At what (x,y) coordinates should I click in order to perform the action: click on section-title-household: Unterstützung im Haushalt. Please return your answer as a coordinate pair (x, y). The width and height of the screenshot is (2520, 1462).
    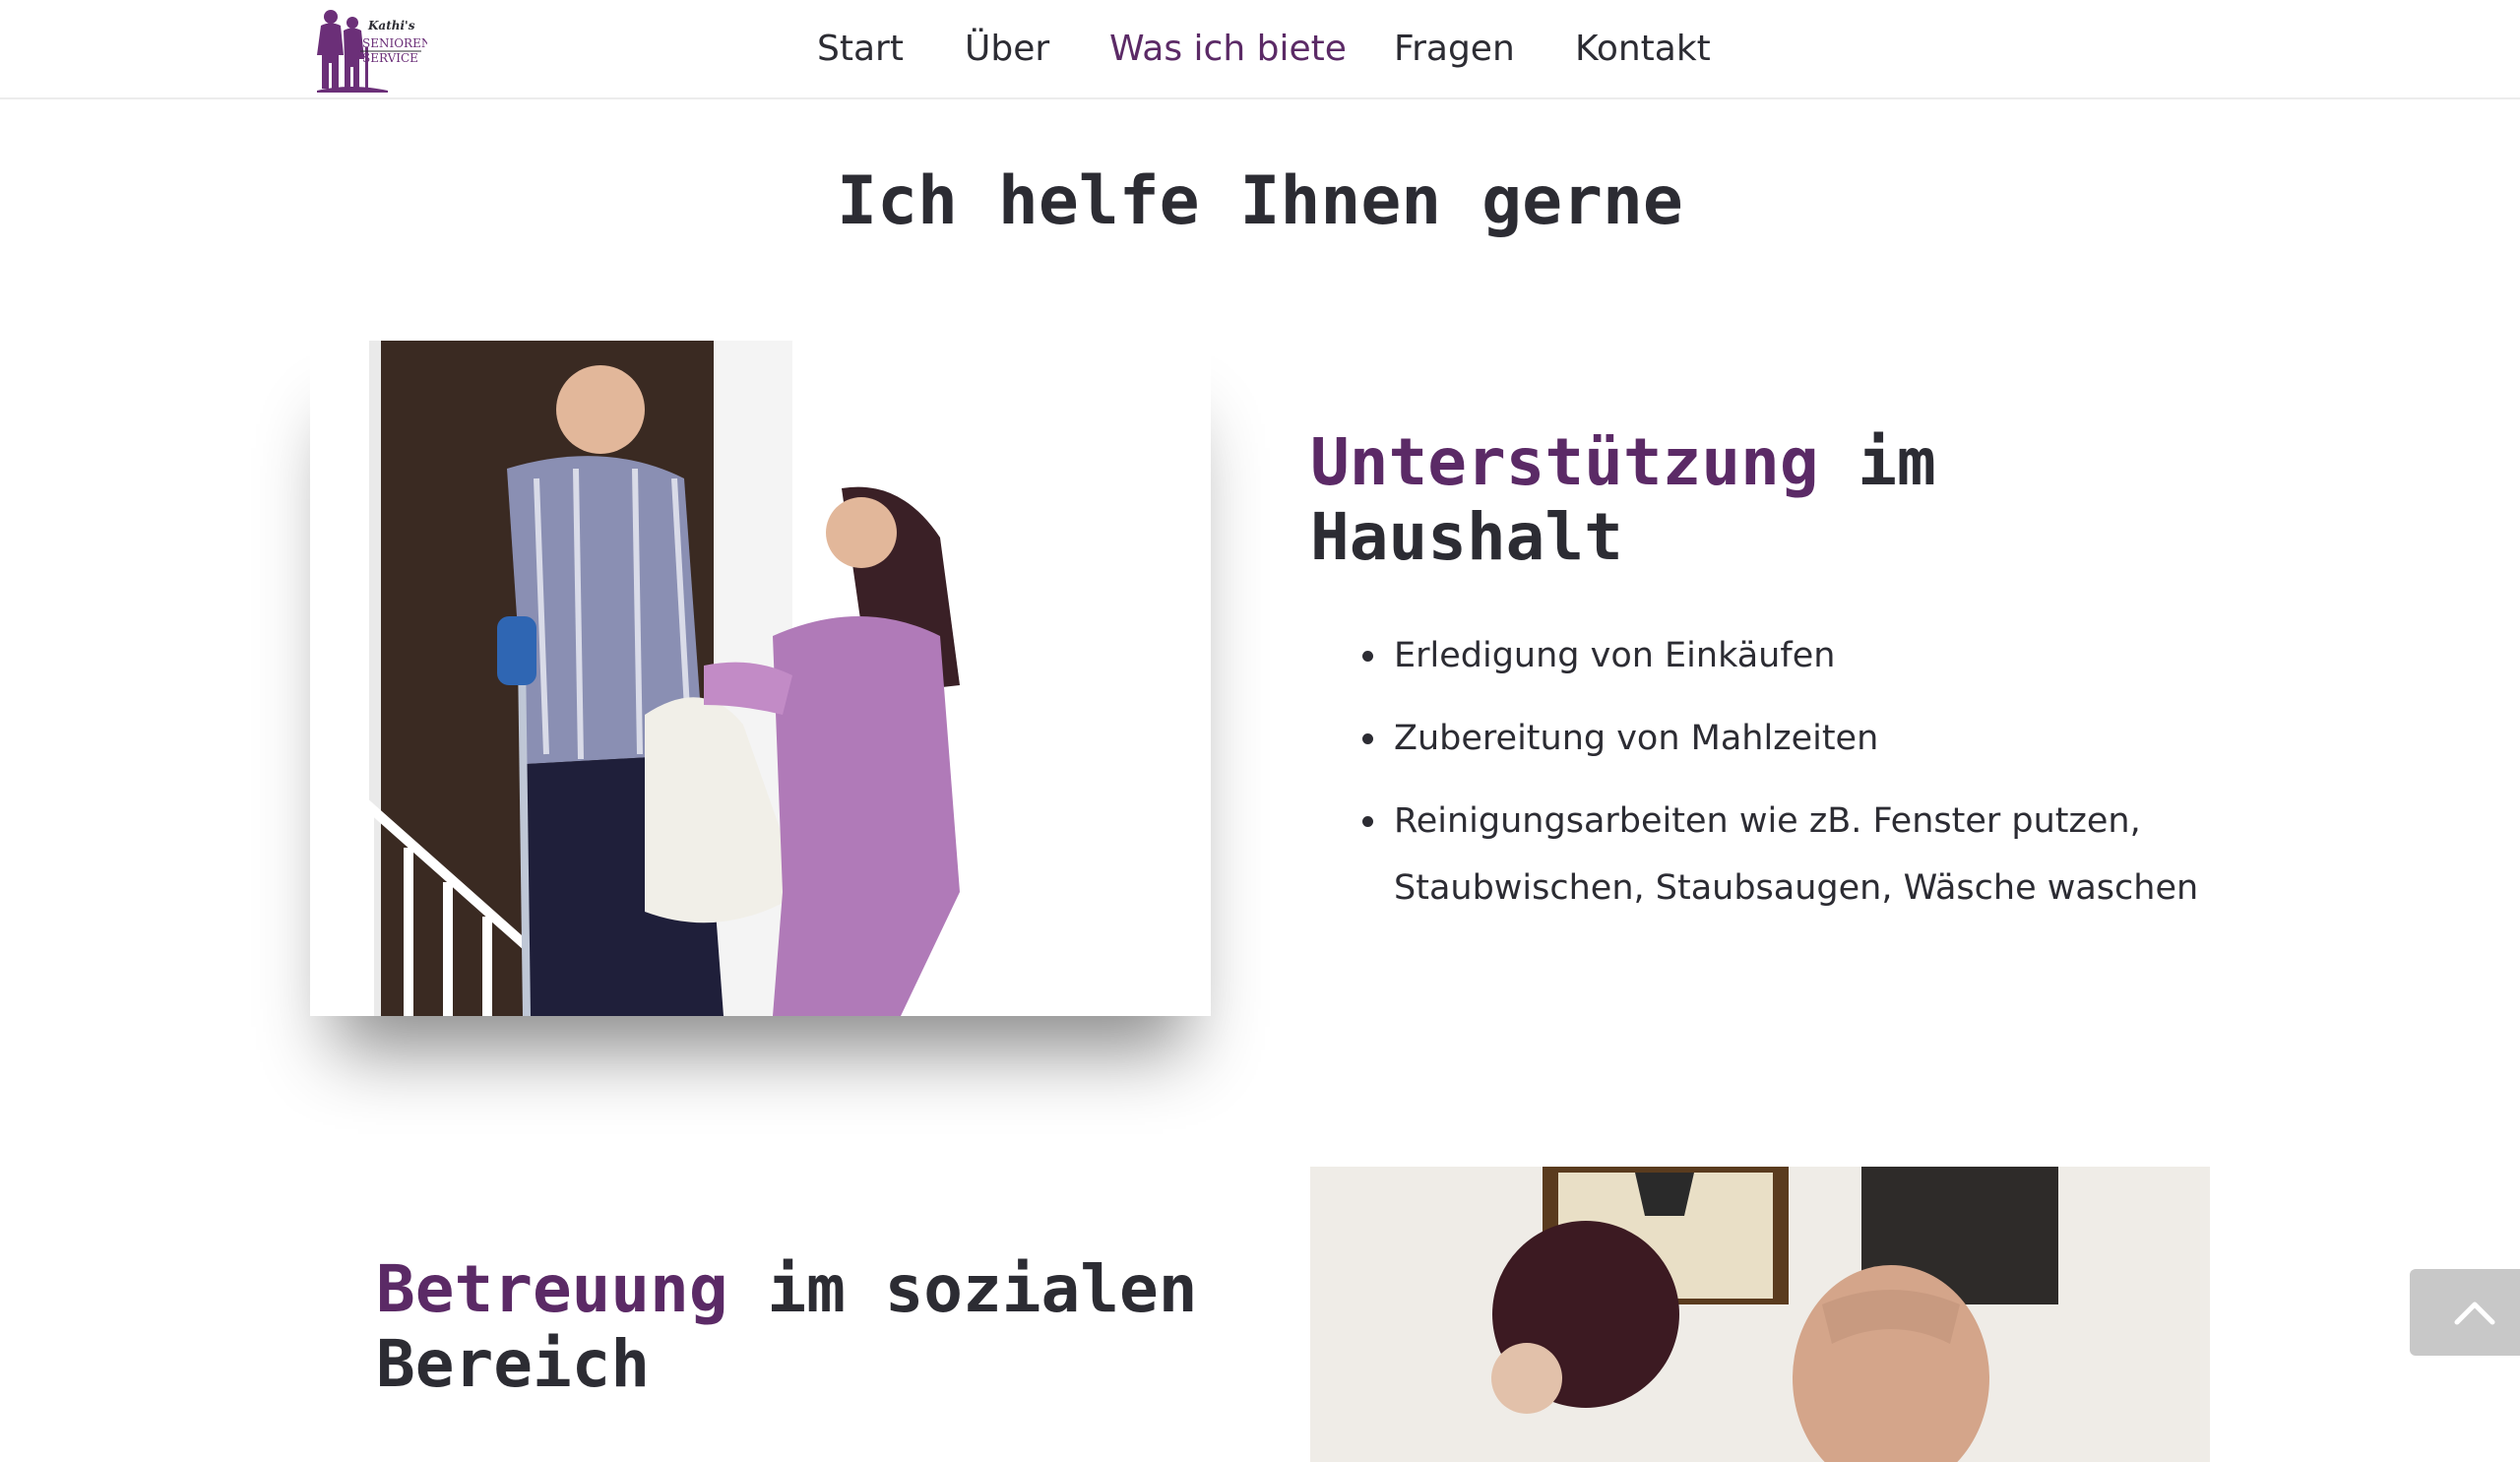
    Looking at the image, I should click on (1623, 500).